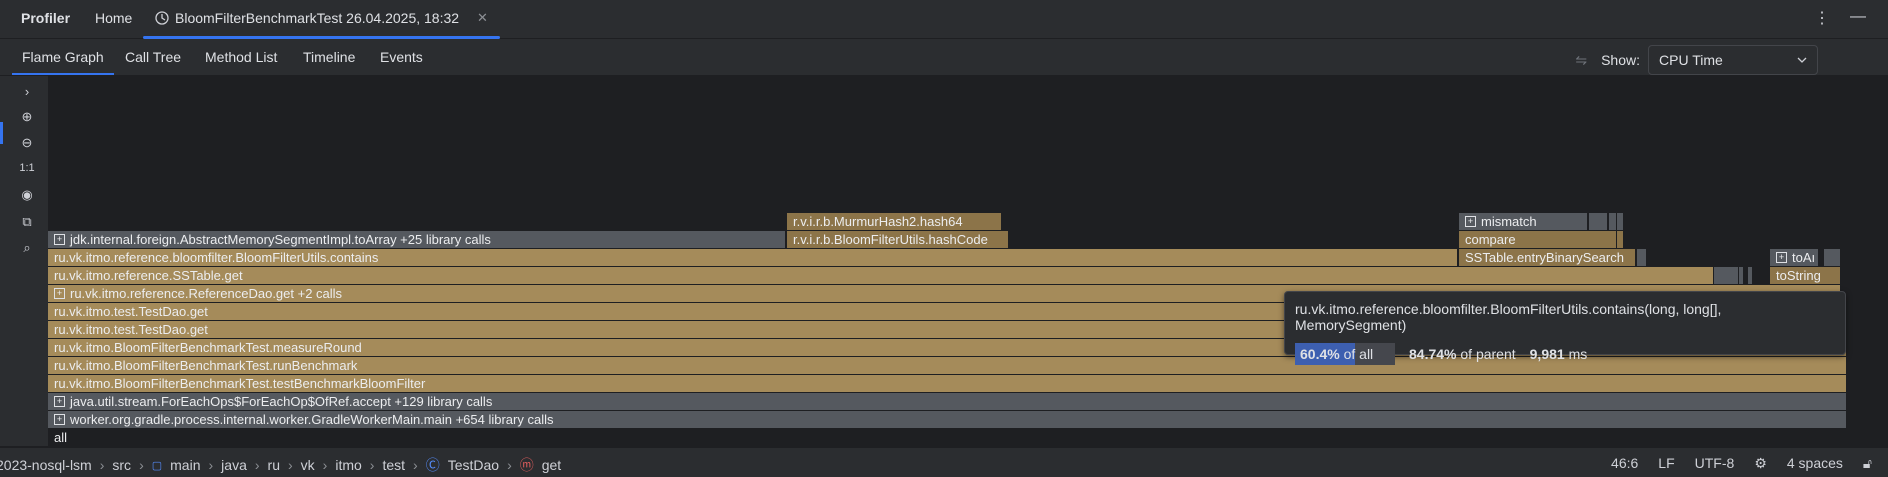 The height and width of the screenshot is (477, 1888). What do you see at coordinates (1691, 60) in the screenshot?
I see `show-value: CPU Time` at bounding box center [1691, 60].